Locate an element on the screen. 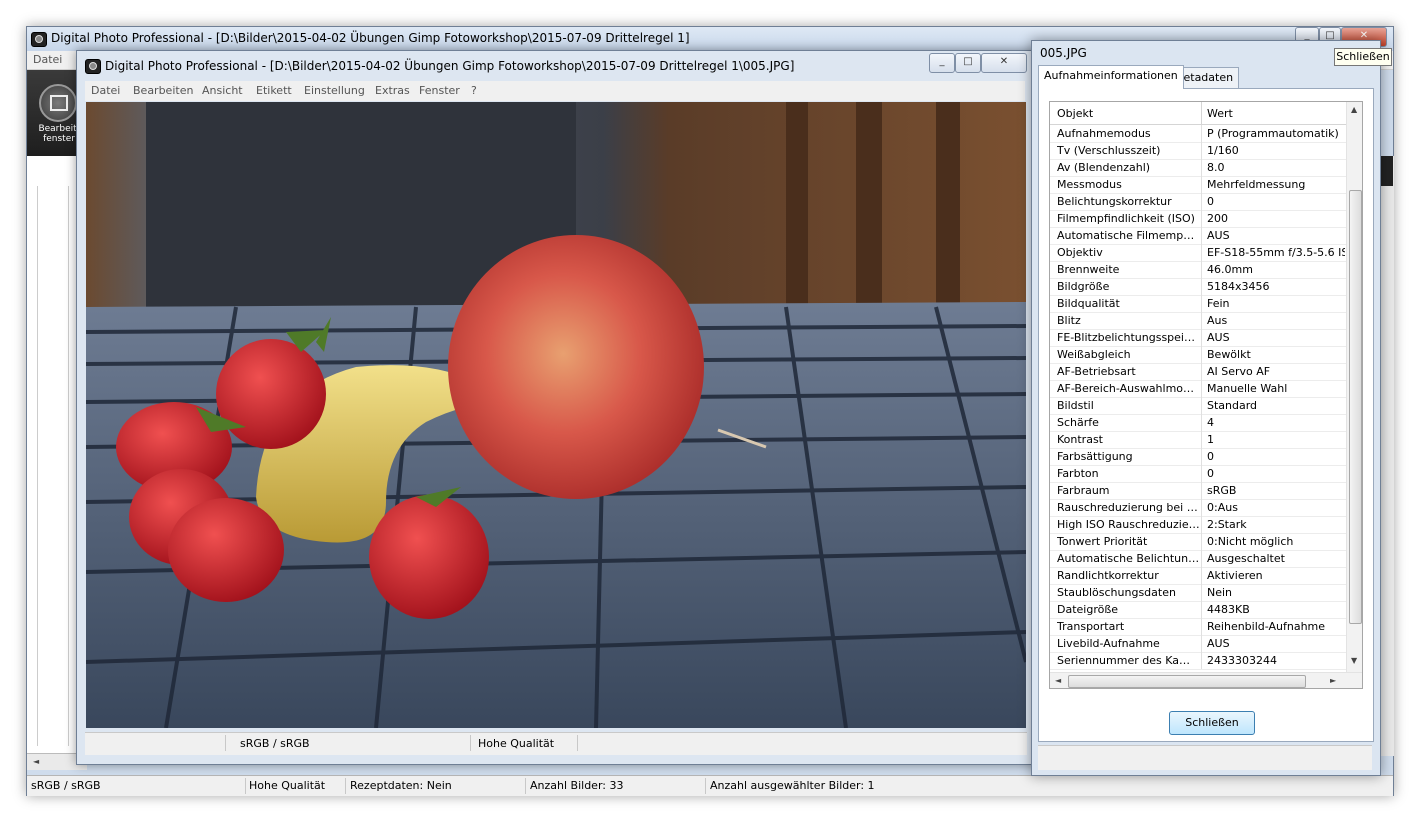 The width and height of the screenshot is (1418, 820). table-row: Bildqualität Fein is located at coordinates (1198, 304).